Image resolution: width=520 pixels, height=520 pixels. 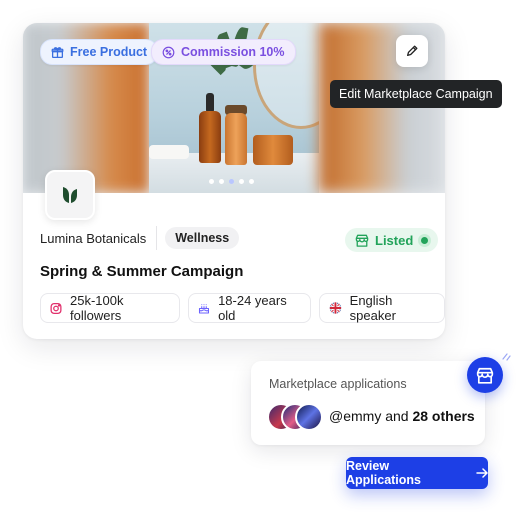 I want to click on sparkle-icon, so click(x=506, y=357).